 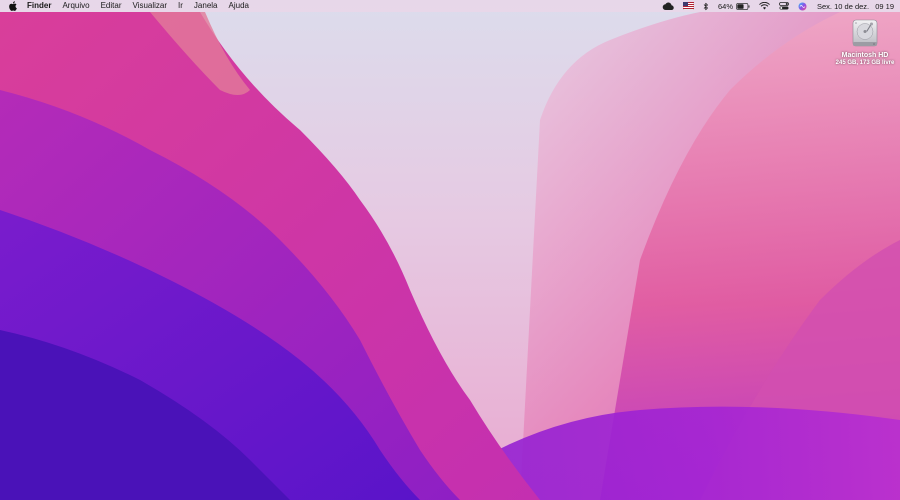 What do you see at coordinates (843, 6) in the screenshot?
I see `clock-date: Sex. 10 de dez.` at bounding box center [843, 6].